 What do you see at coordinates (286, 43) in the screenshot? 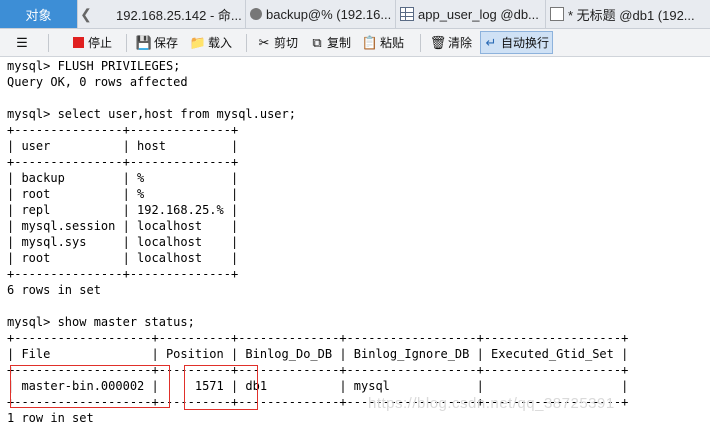
I see `cut-label: 剪切` at bounding box center [286, 43].